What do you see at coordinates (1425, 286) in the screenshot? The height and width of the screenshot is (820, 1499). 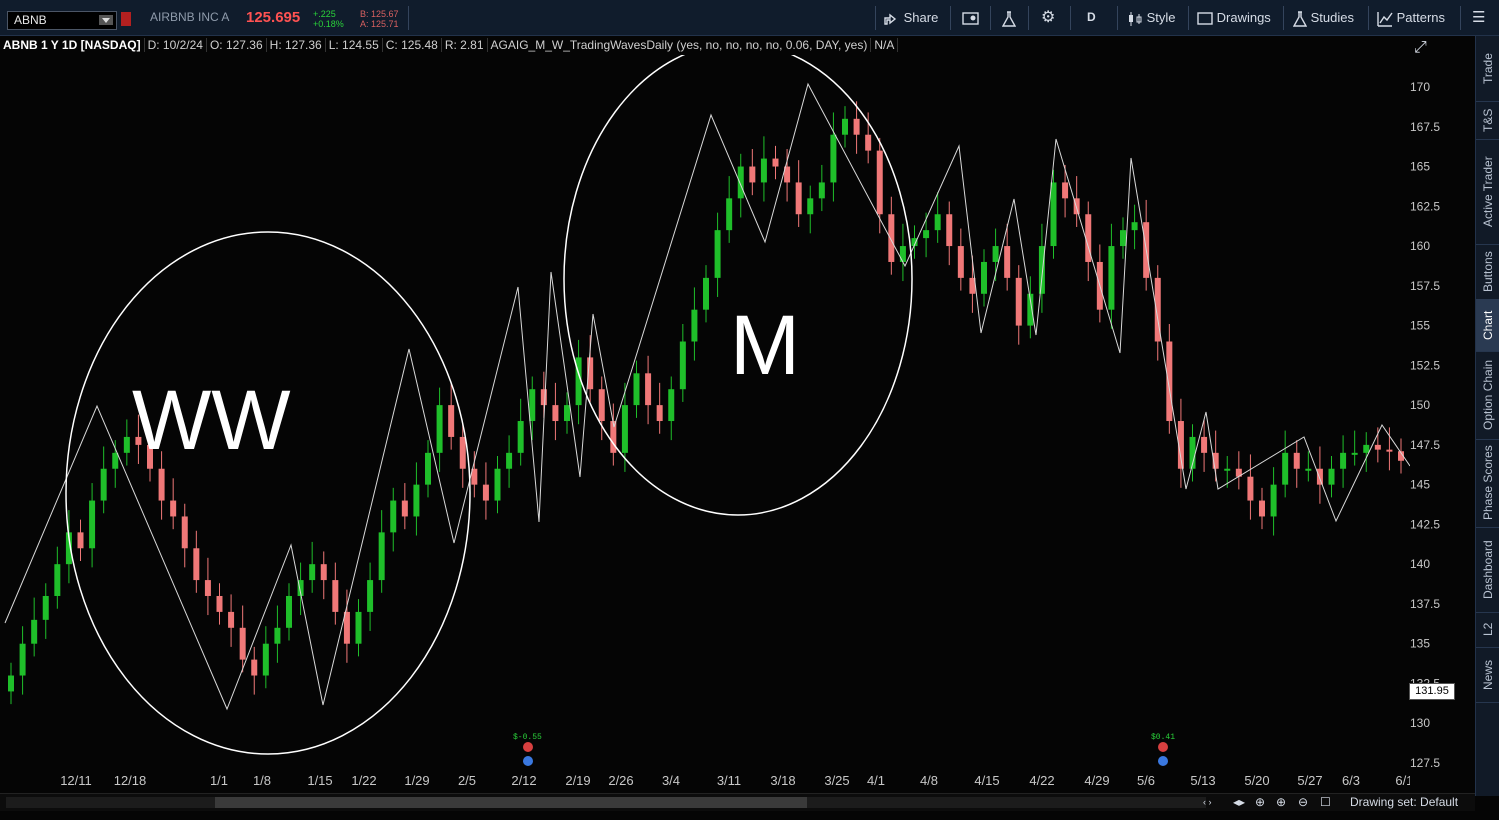 I see `y-tick-label: 157.5` at bounding box center [1425, 286].